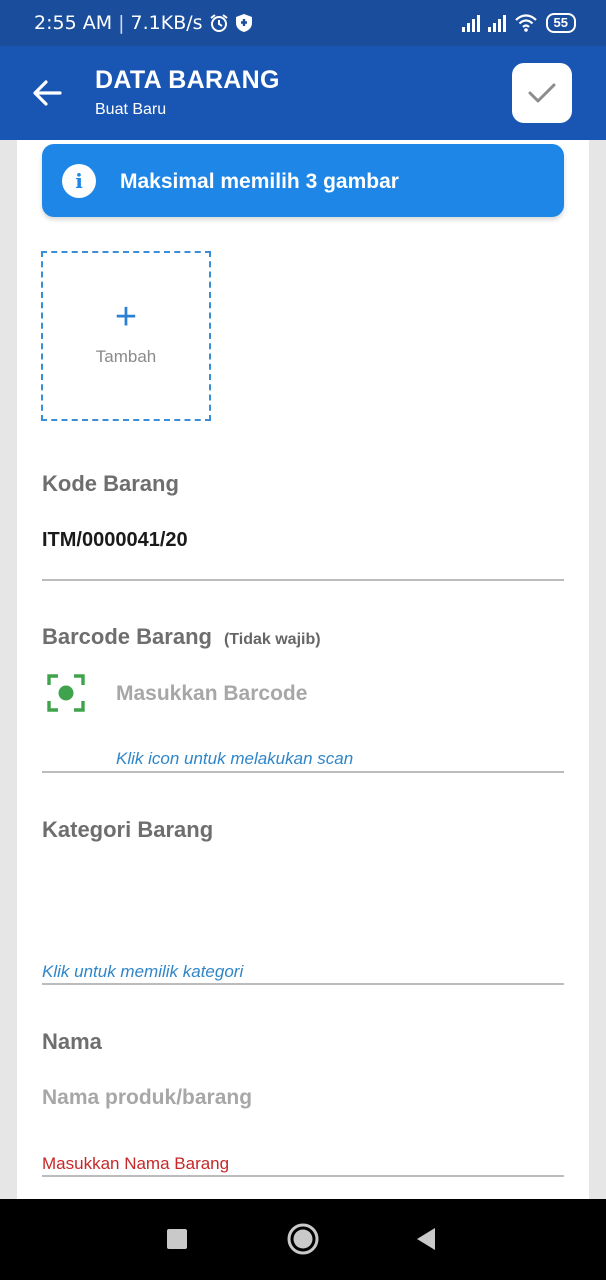 The height and width of the screenshot is (1280, 606). What do you see at coordinates (142, 972) in the screenshot?
I see `kategori-select: Klik untuk memilik kategori` at bounding box center [142, 972].